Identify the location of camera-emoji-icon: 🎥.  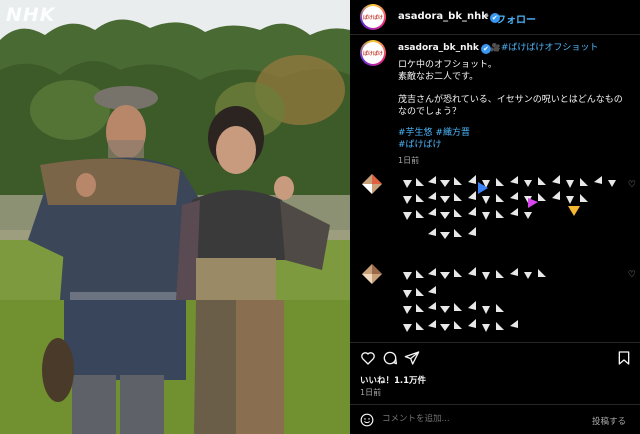
(495, 47).